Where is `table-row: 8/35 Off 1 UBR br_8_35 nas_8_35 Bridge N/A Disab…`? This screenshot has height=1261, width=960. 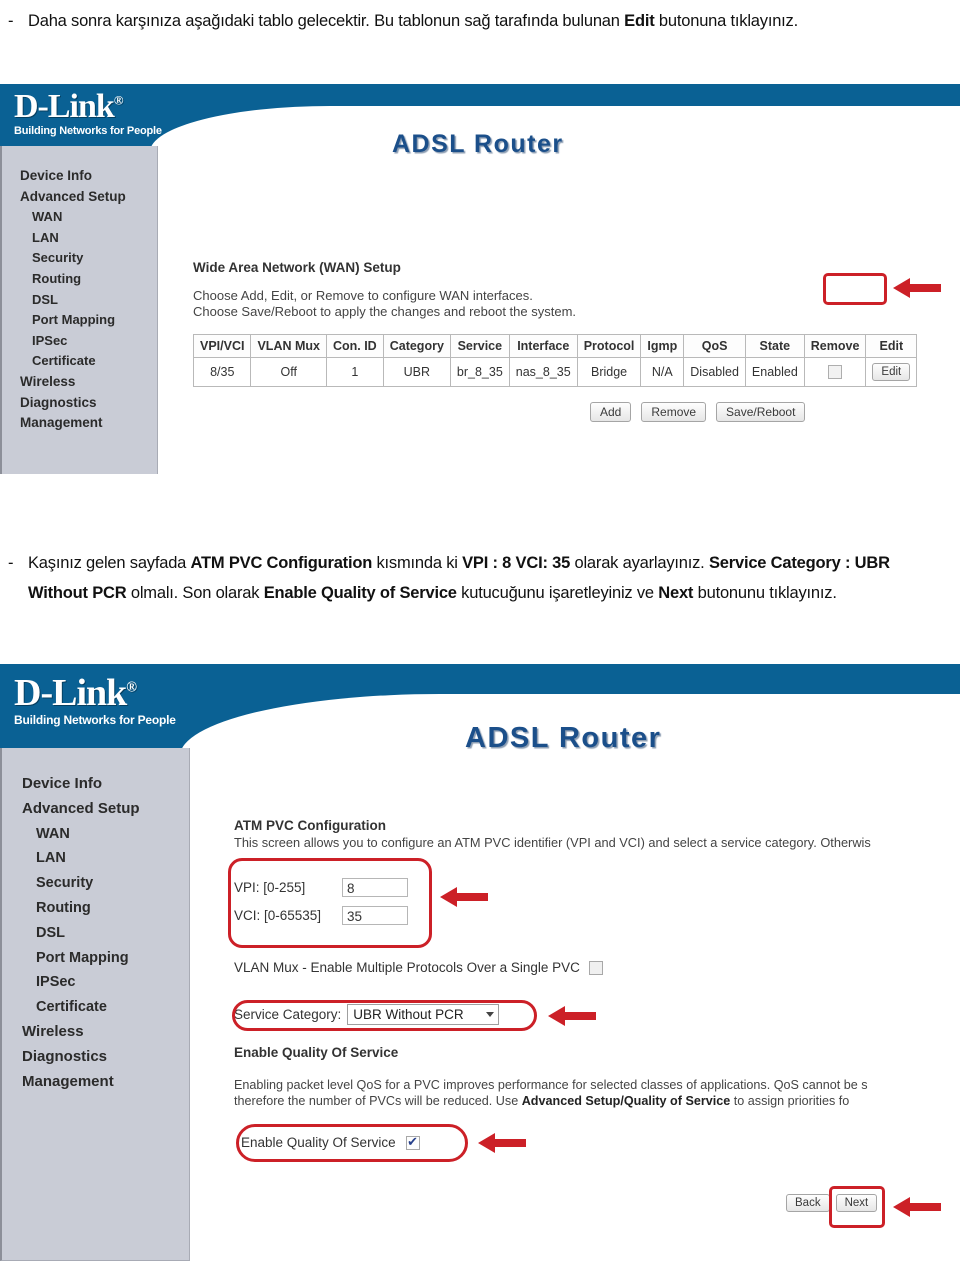 table-row: 8/35 Off 1 UBR br_8_35 nas_8_35 Bridge N/A Disab… is located at coordinates (555, 372).